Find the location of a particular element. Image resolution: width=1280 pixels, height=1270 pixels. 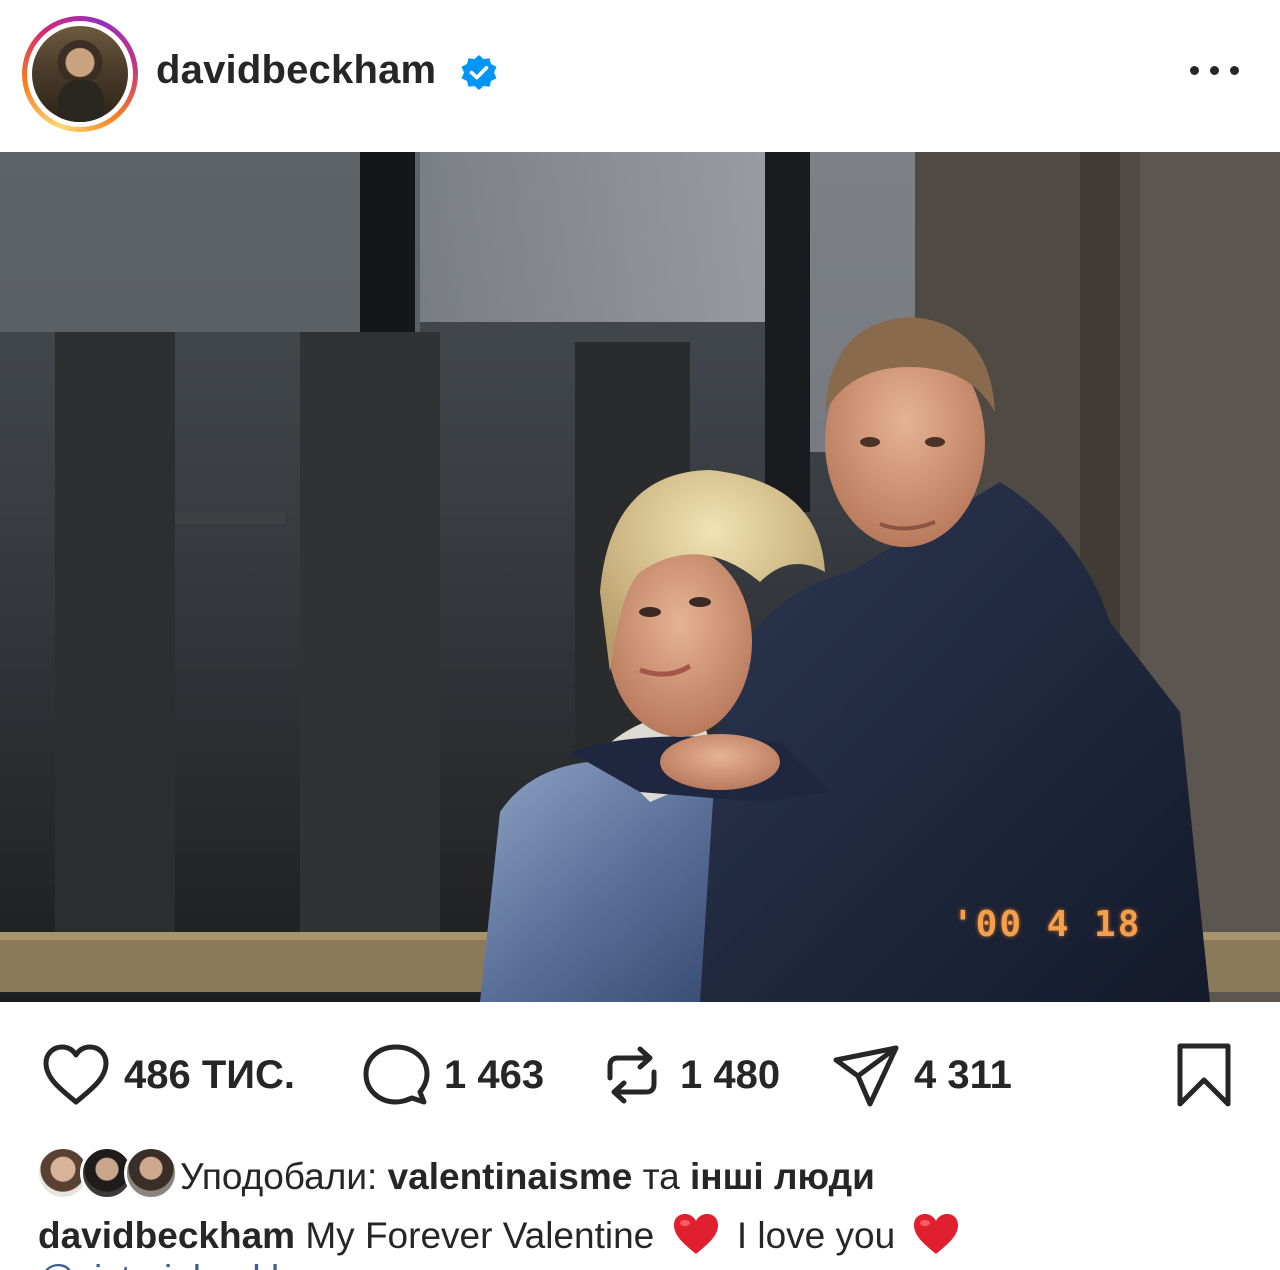

caption-text-1: My Forever Valentine is located at coordinates (480, 1235).